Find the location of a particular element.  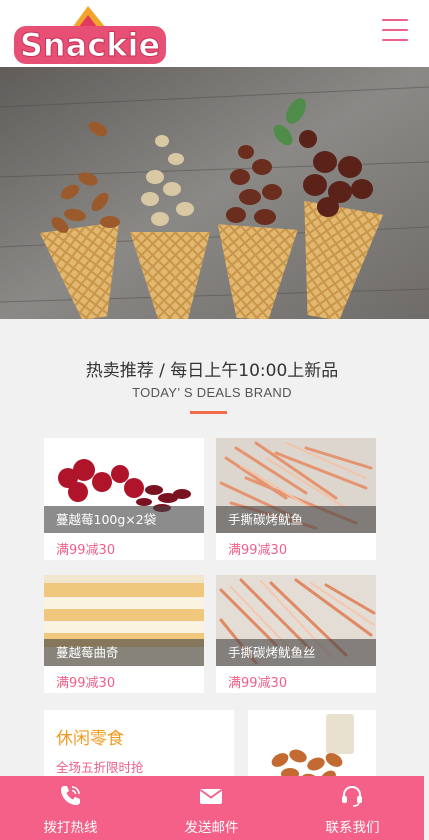

product-name: 蔓越莓100g×2袋 is located at coordinates (124, 519).